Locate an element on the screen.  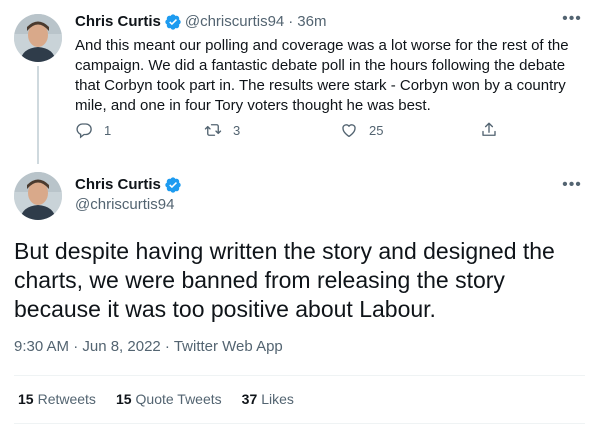
quotes-label: Quote Tweets is located at coordinates (178, 399).